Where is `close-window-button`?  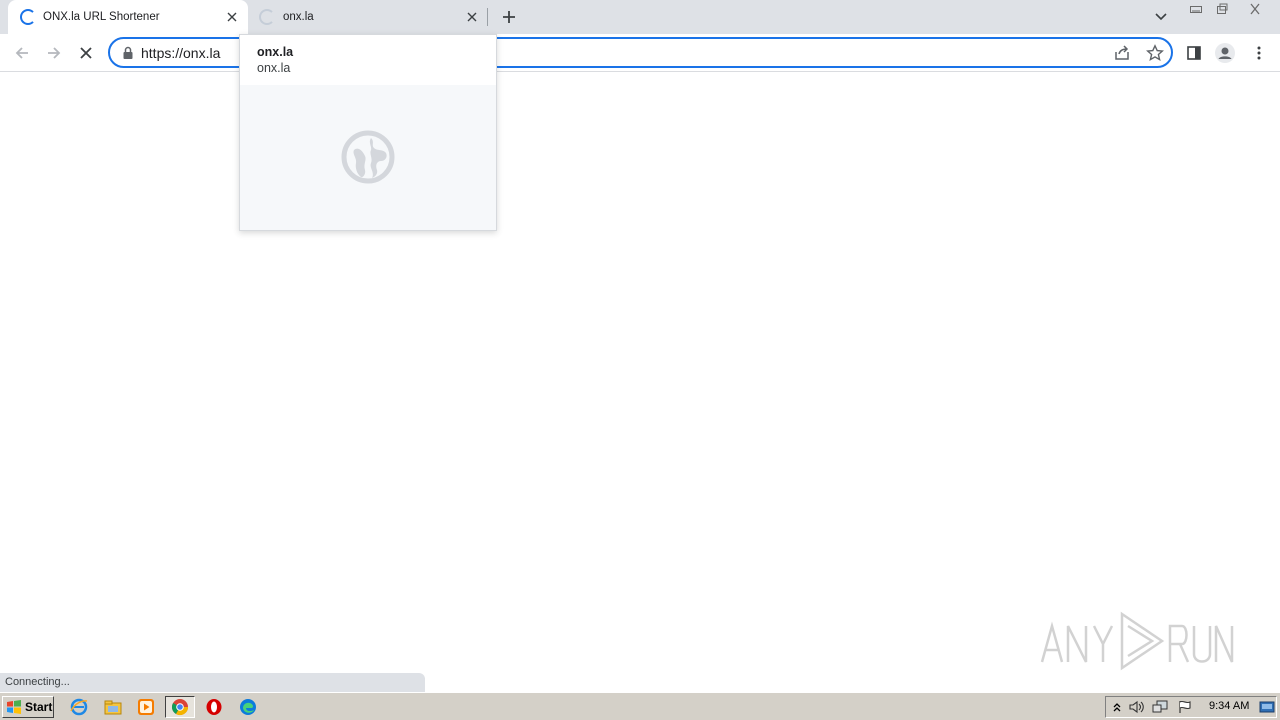
close-window-button is located at coordinates (1255, 8).